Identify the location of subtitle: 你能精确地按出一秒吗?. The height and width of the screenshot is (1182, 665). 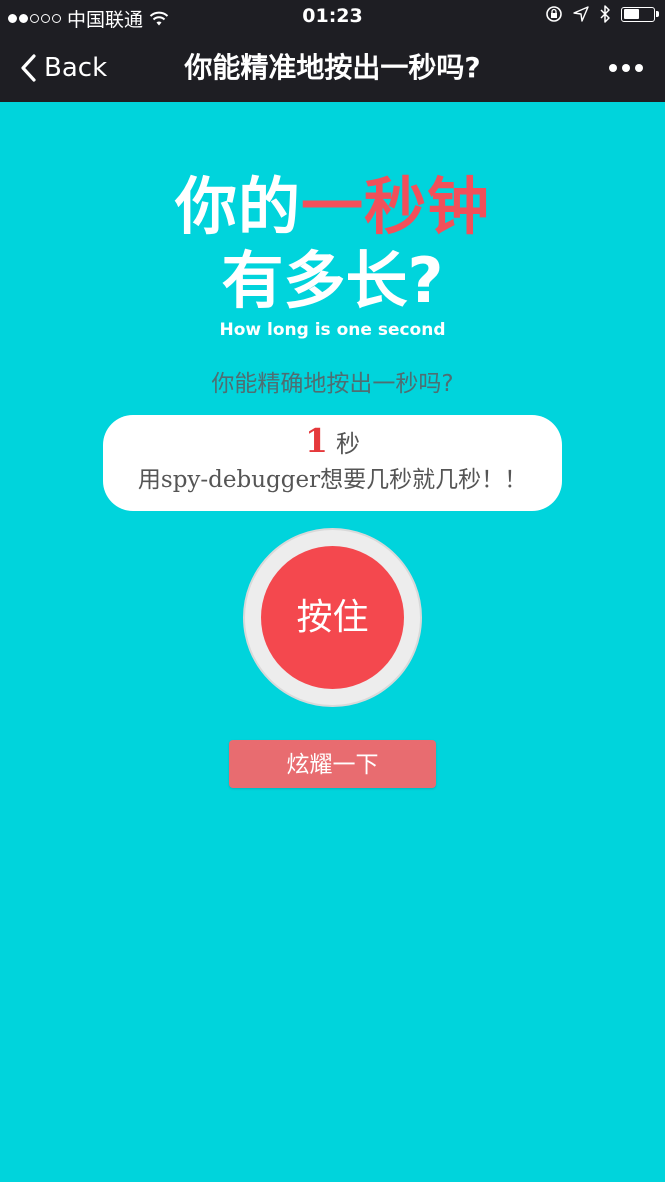
(332, 384).